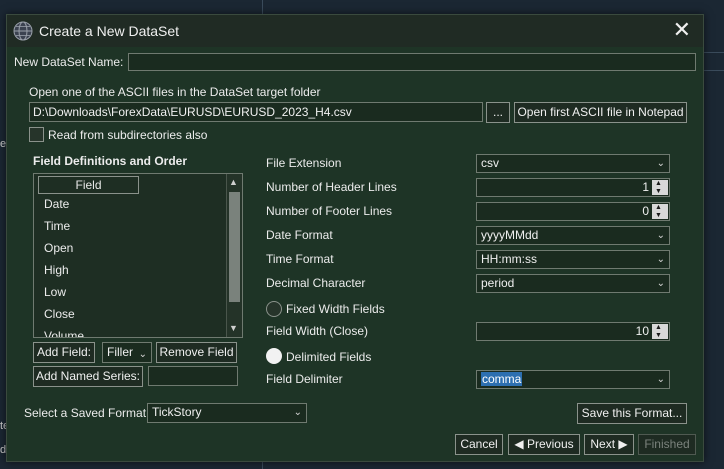 This screenshot has width=724, height=469. What do you see at coordinates (550, 444) in the screenshot?
I see `previous-button-label: Previous` at bounding box center [550, 444].